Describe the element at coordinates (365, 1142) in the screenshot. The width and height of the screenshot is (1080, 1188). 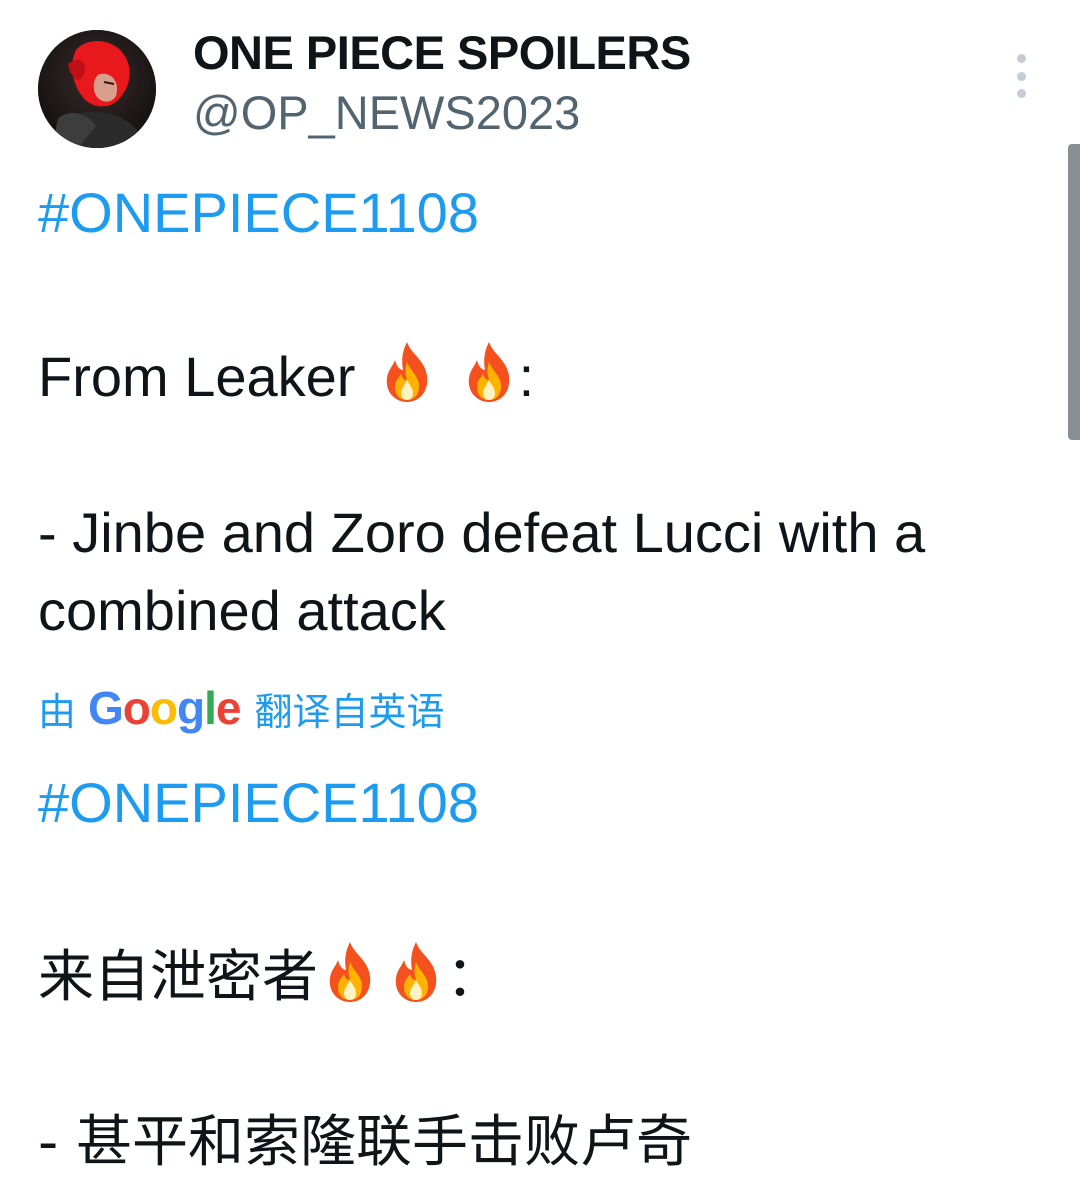
I see `translated-body-line-1: - 甚平和索隆联手击败卢奇` at that location.